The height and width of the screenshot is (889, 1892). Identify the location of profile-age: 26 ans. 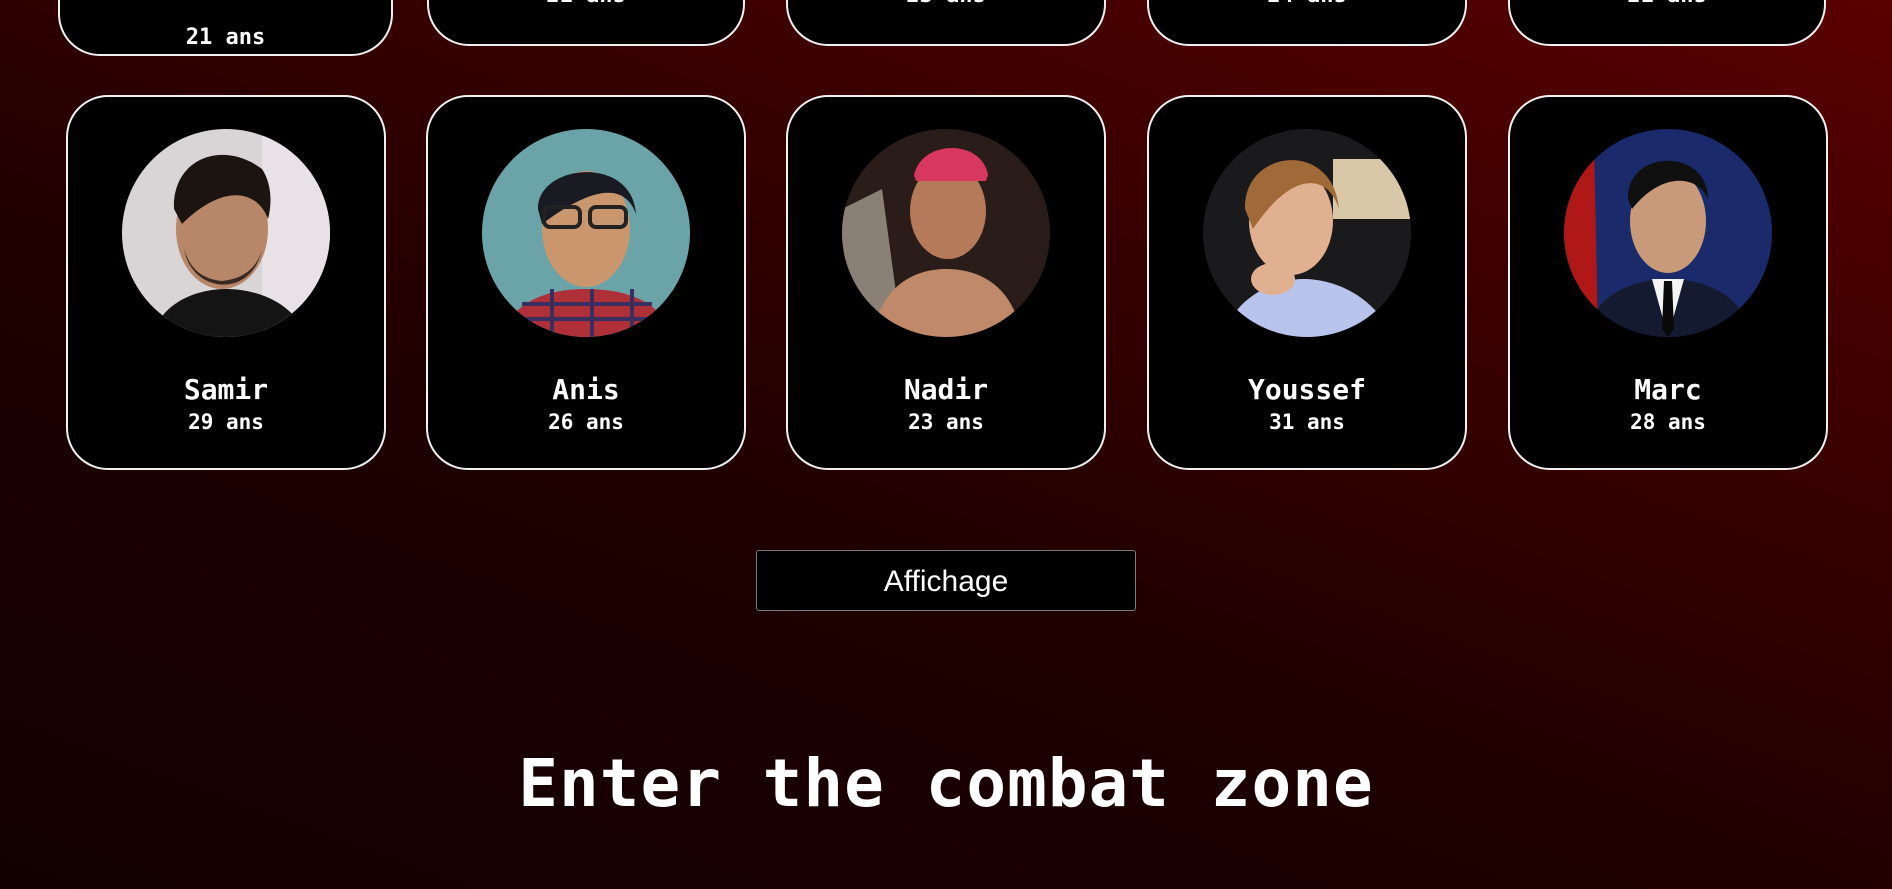
(586, 422).